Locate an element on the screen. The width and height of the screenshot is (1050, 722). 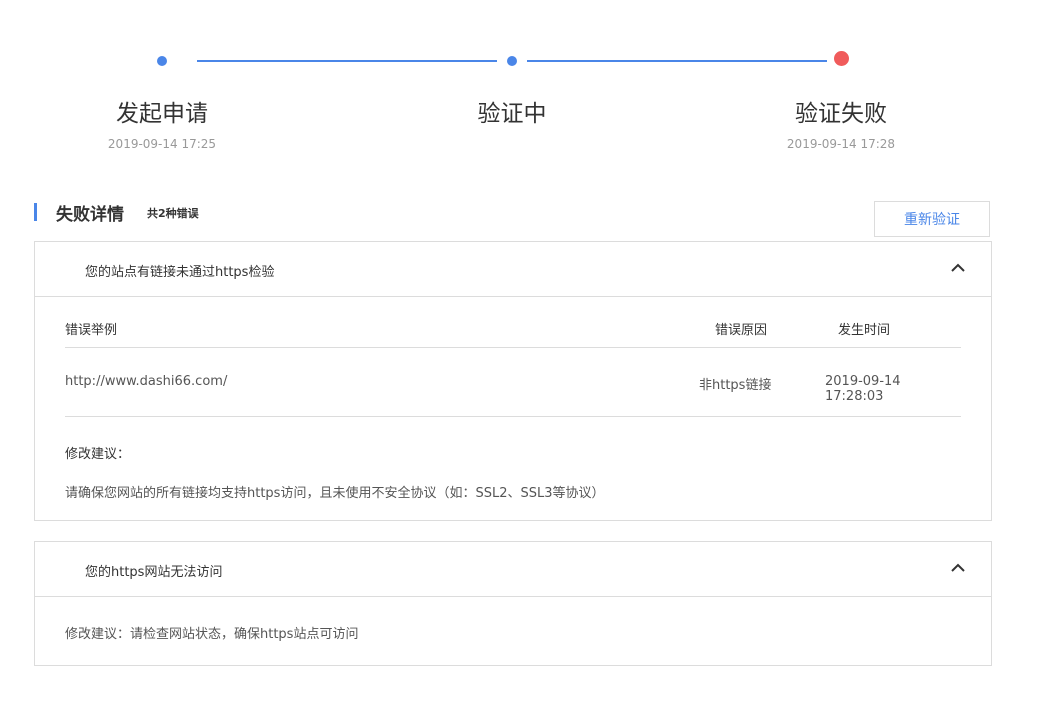
step-2-dot is located at coordinates (512, 61).